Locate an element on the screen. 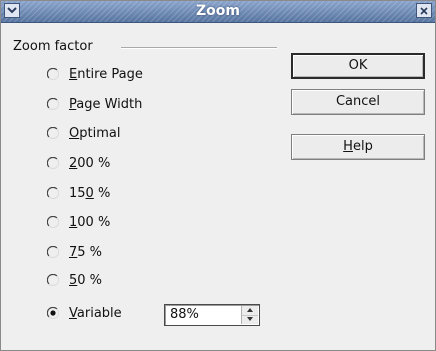 This screenshot has height=351, width=436. help-button-label: Help is located at coordinates (358, 146).